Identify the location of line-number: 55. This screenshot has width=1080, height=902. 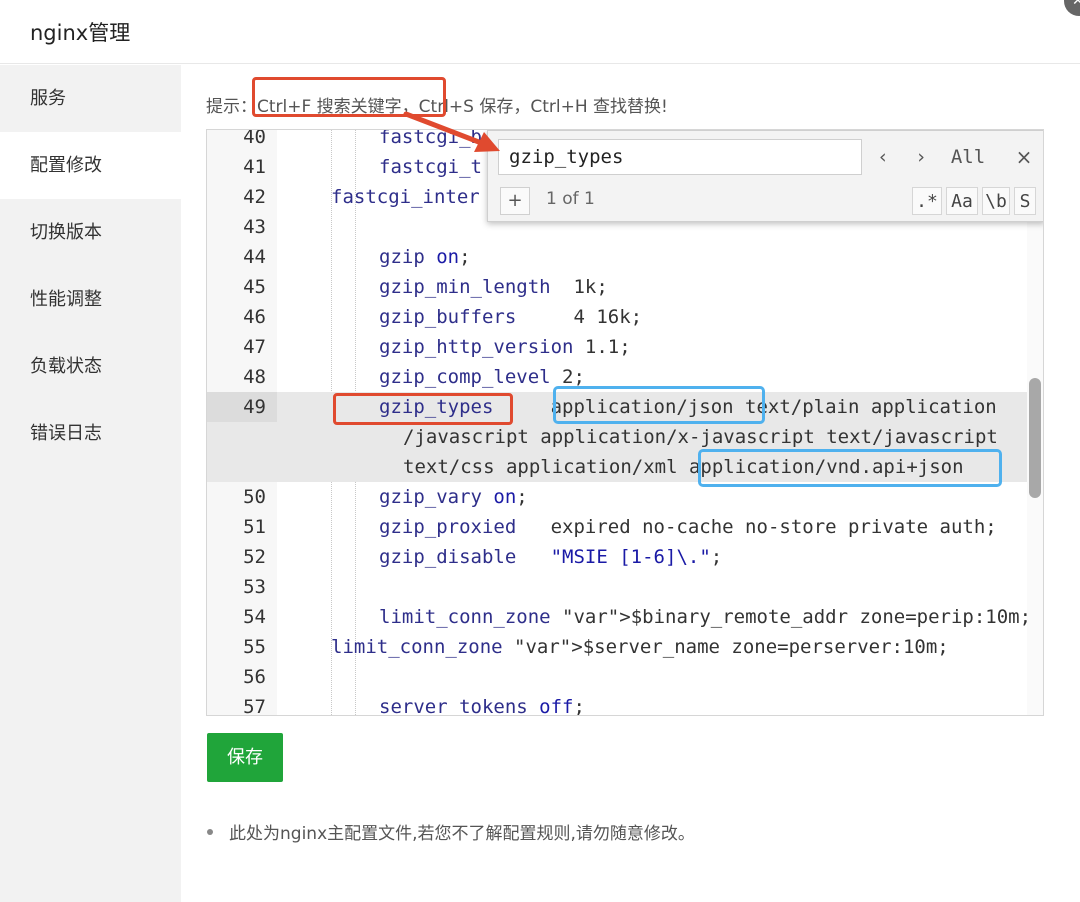
(254, 647).